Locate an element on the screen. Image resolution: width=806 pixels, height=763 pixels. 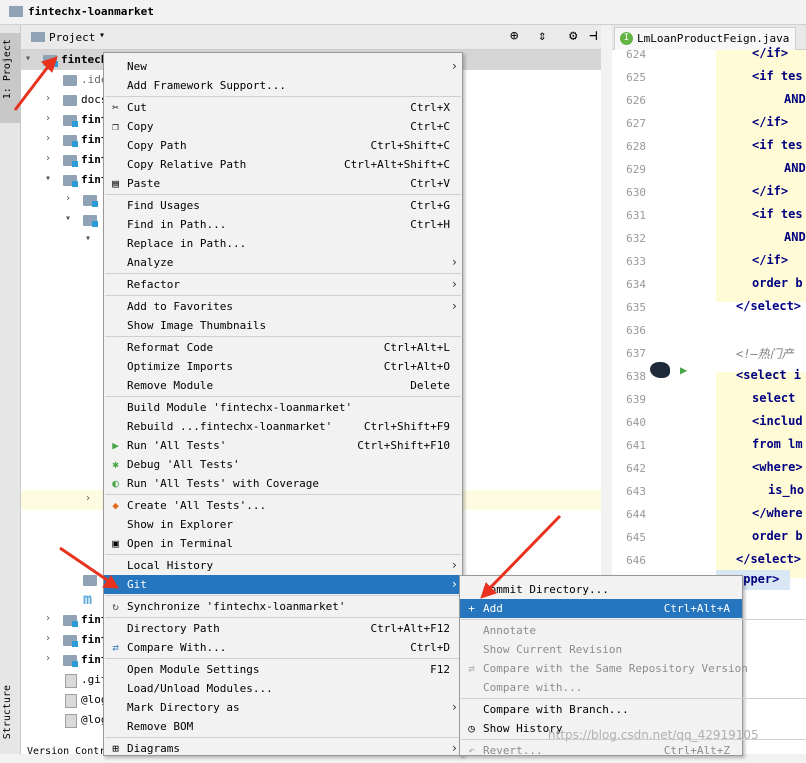
watermark: https://blog.csdn.net/qq_42919105 is located at coordinates (653, 735).